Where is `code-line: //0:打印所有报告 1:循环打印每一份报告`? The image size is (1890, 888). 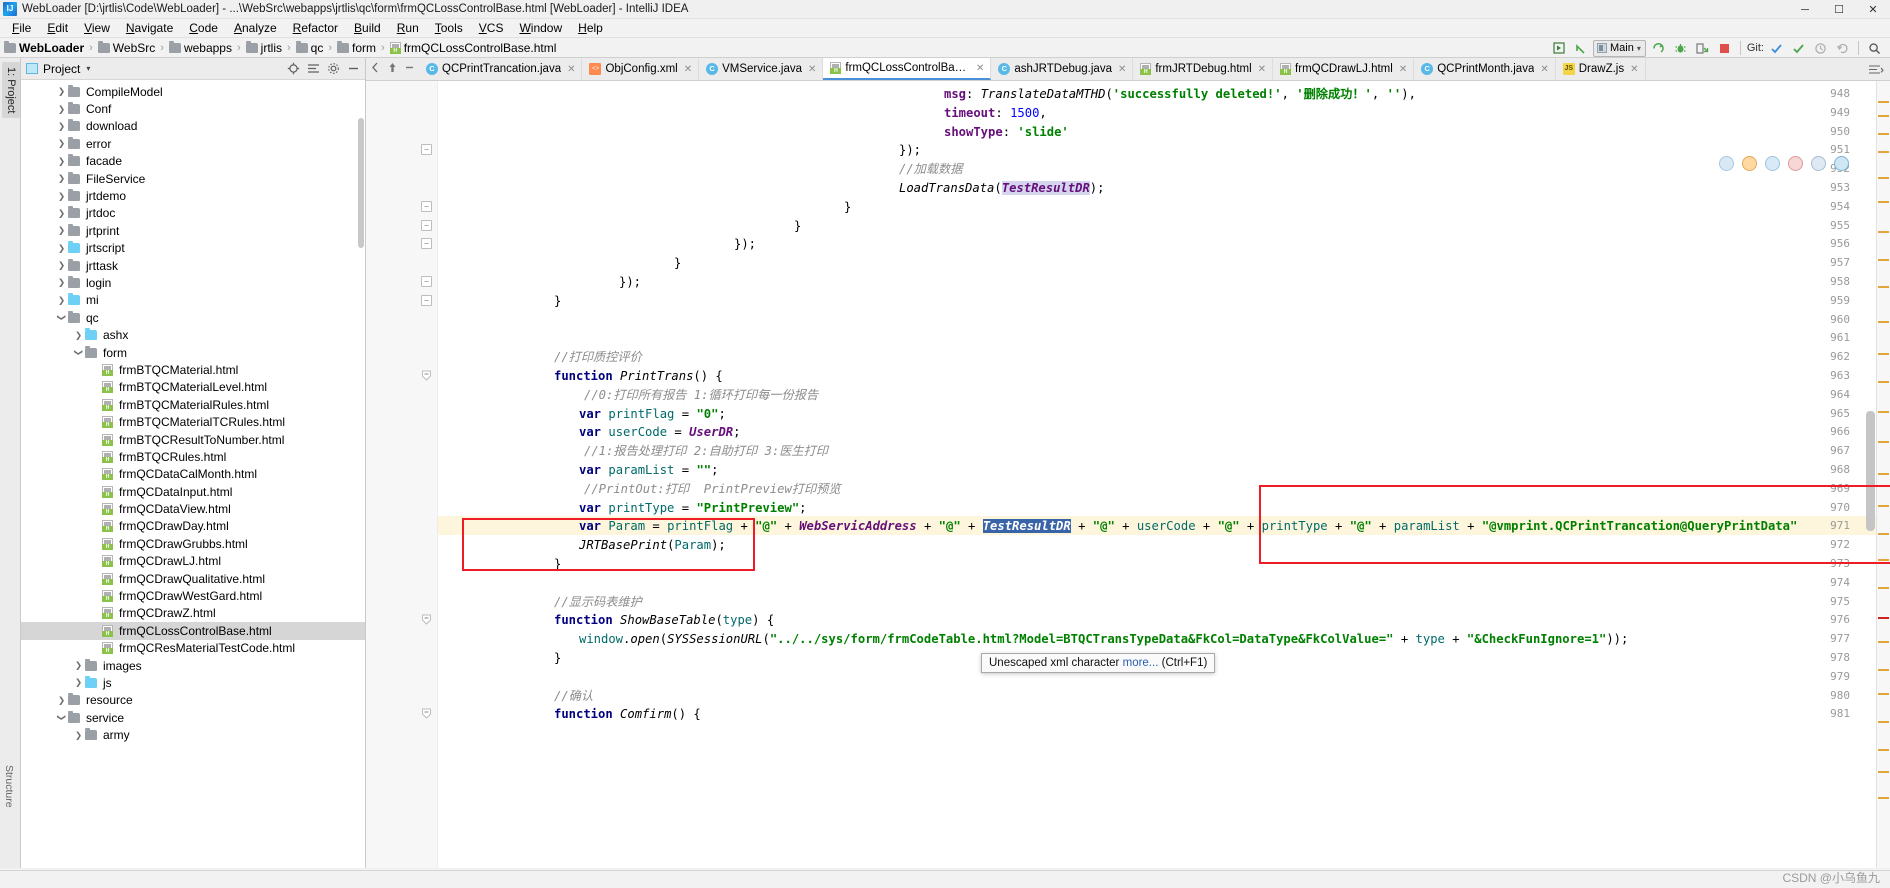 code-line: //0:打印所有报告 1:循环打印每一份报告 is located at coordinates (701, 395).